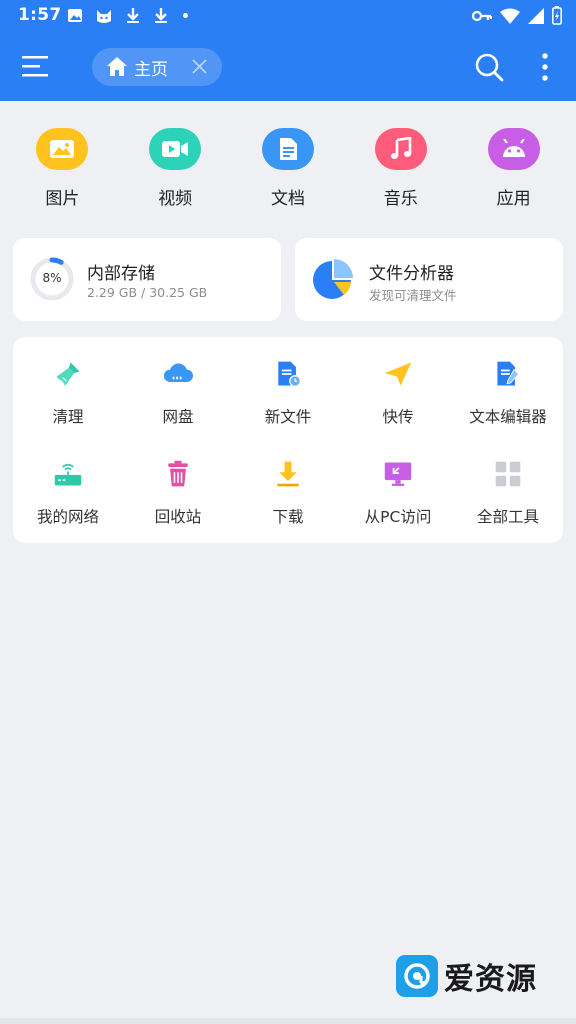 This screenshot has width=576, height=1024. What do you see at coordinates (490, 979) in the screenshot?
I see `watermark-text: 爱资源` at bounding box center [490, 979].